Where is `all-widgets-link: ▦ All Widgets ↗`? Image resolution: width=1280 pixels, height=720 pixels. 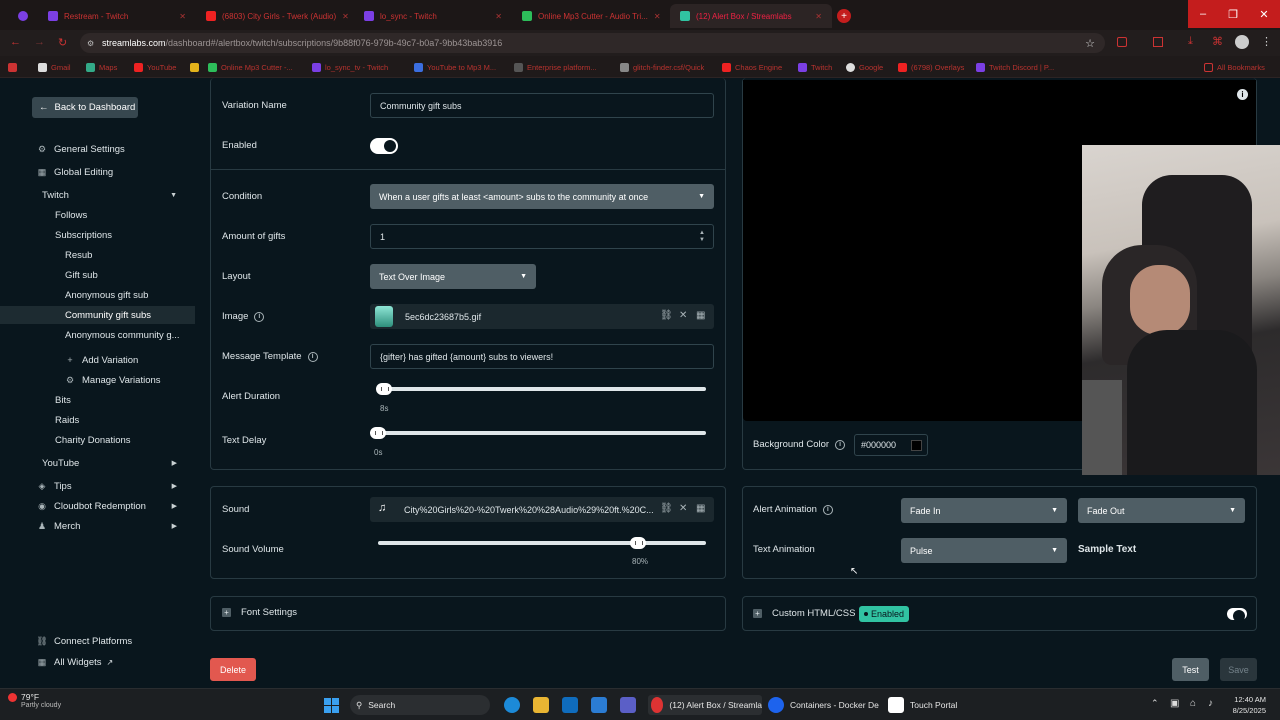
all-widgets-link: ▦ All Widgets ↗ is located at coordinates (97, 662).